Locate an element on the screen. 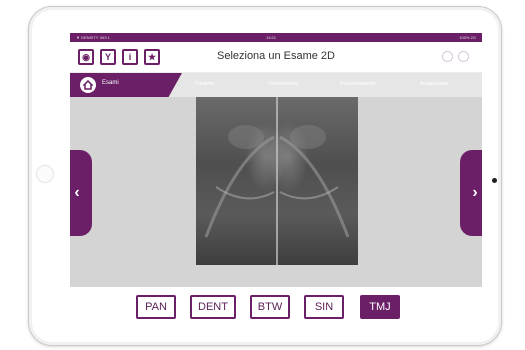  next-button: › is located at coordinates (471, 193).